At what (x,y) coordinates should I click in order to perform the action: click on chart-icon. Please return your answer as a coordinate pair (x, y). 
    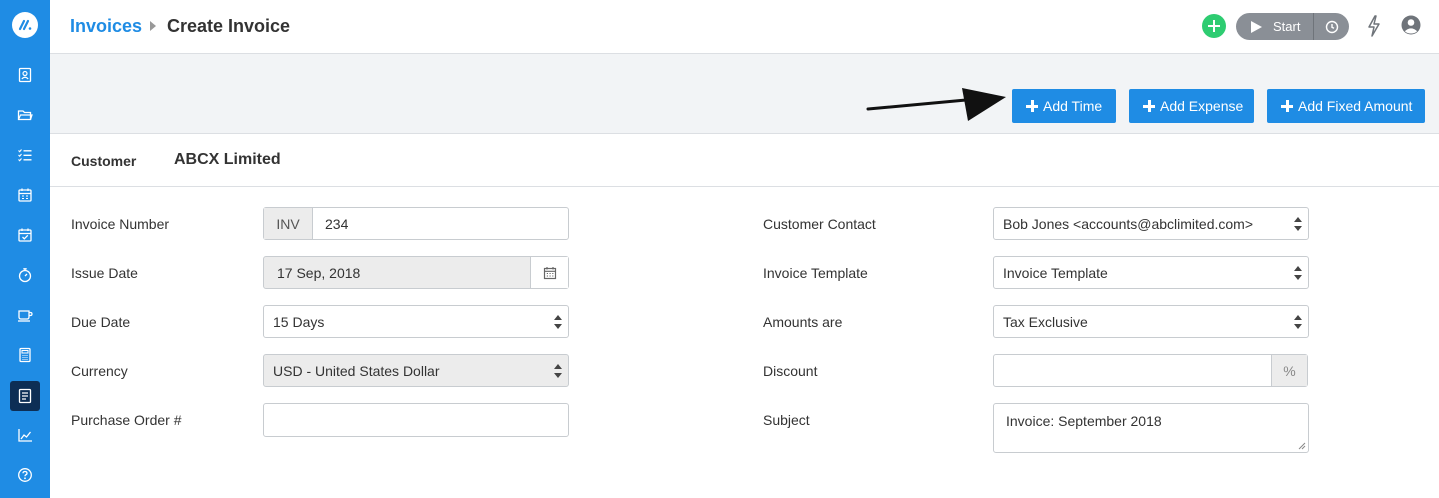
    Looking at the image, I should click on (25, 435).